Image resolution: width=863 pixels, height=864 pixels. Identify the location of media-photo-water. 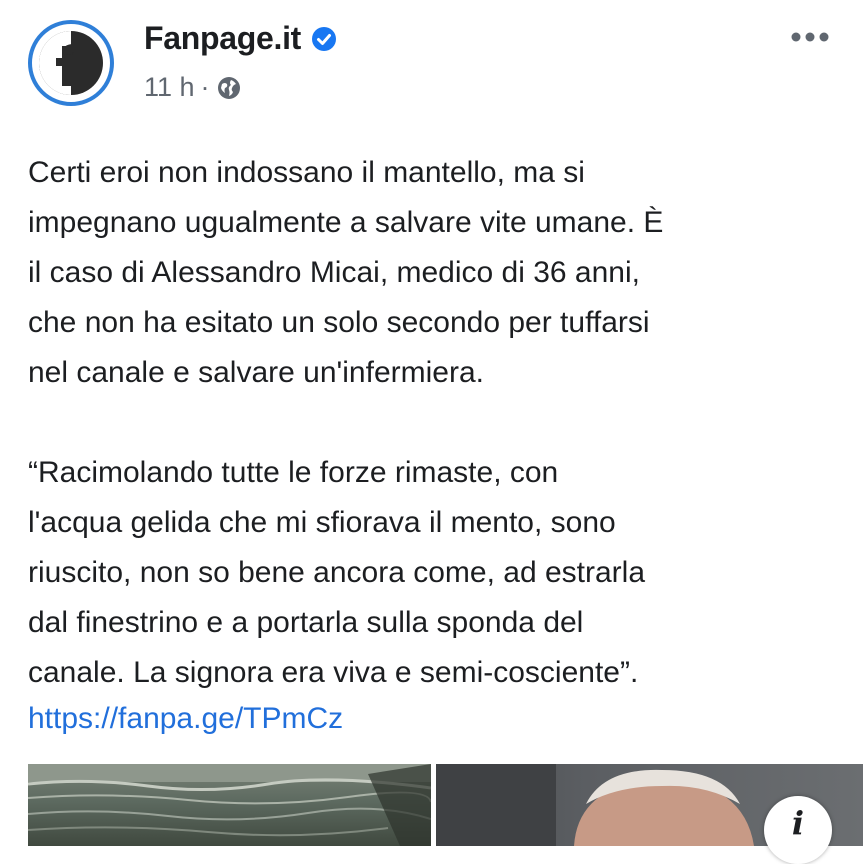
(229, 805).